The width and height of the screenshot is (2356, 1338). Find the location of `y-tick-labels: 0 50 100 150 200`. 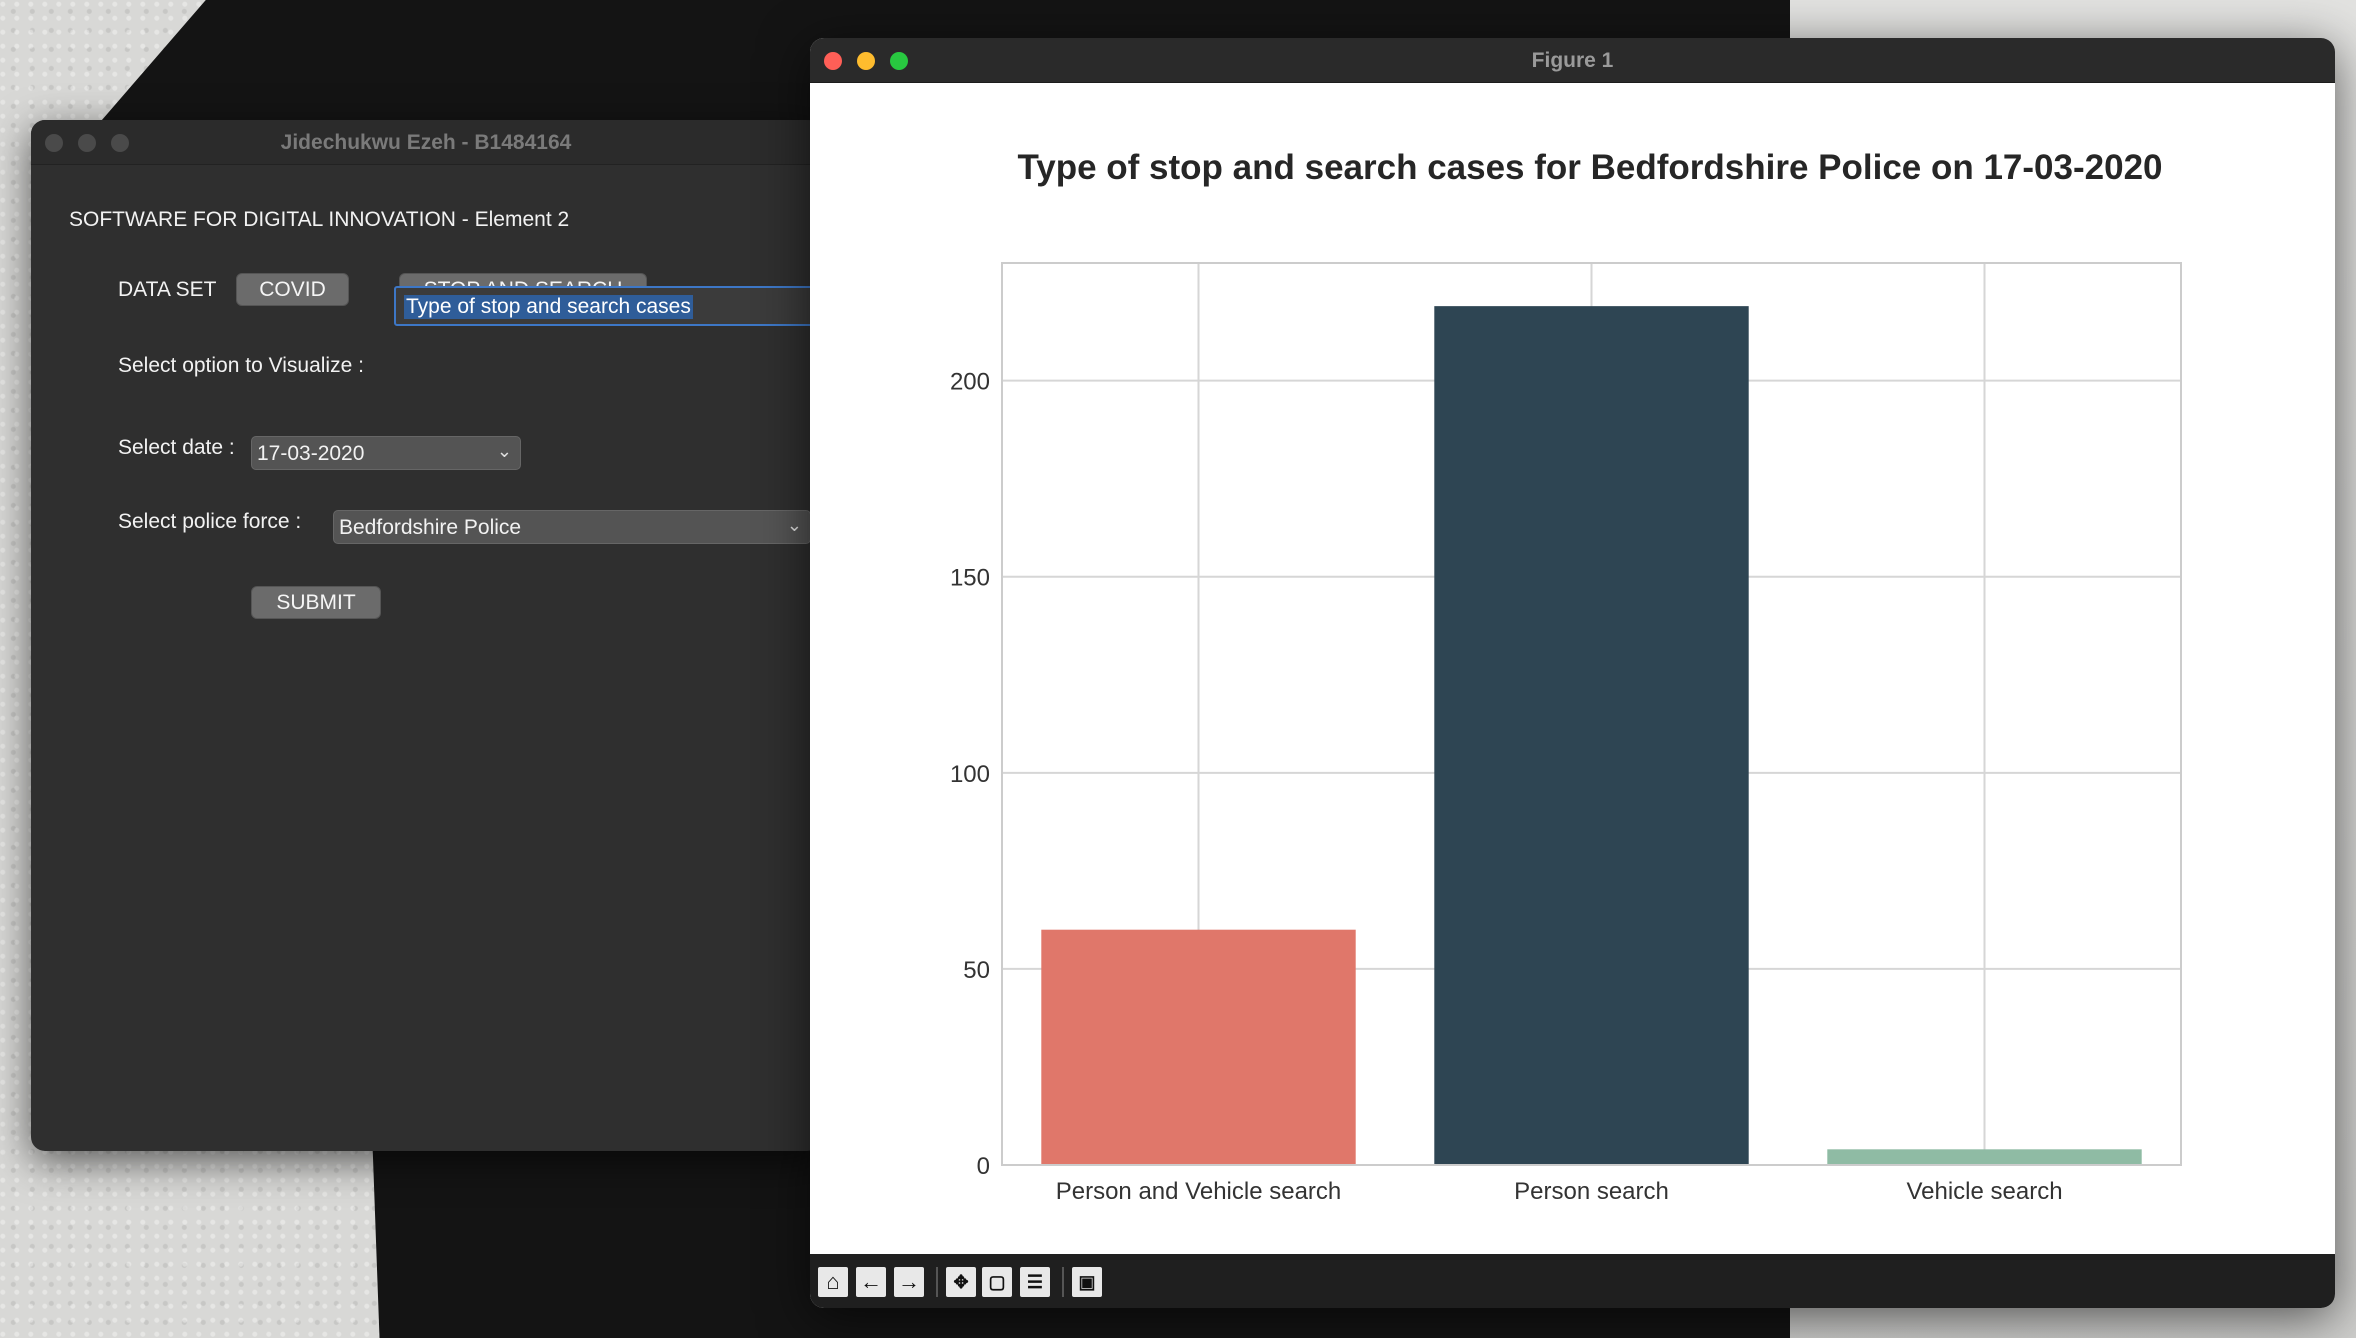

y-tick-labels: 0 50 100 150 200 is located at coordinates (970, 774).